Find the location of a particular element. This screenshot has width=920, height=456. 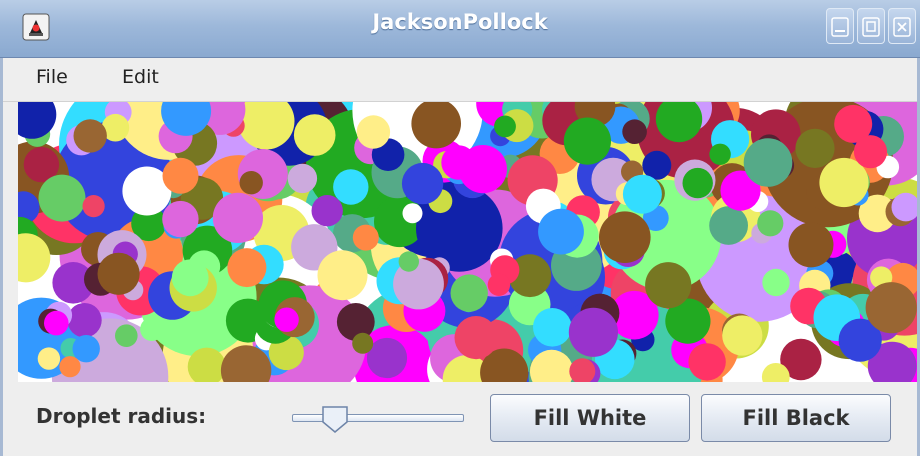

window-border-left is located at coordinates (1, 257).